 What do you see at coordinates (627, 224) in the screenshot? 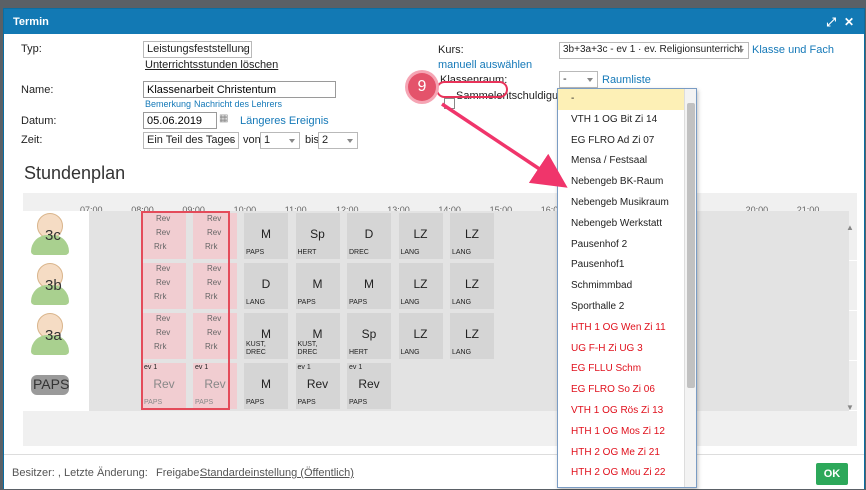
I see `dropdown-option: Nebengeb Werkstatt` at bounding box center [627, 224].